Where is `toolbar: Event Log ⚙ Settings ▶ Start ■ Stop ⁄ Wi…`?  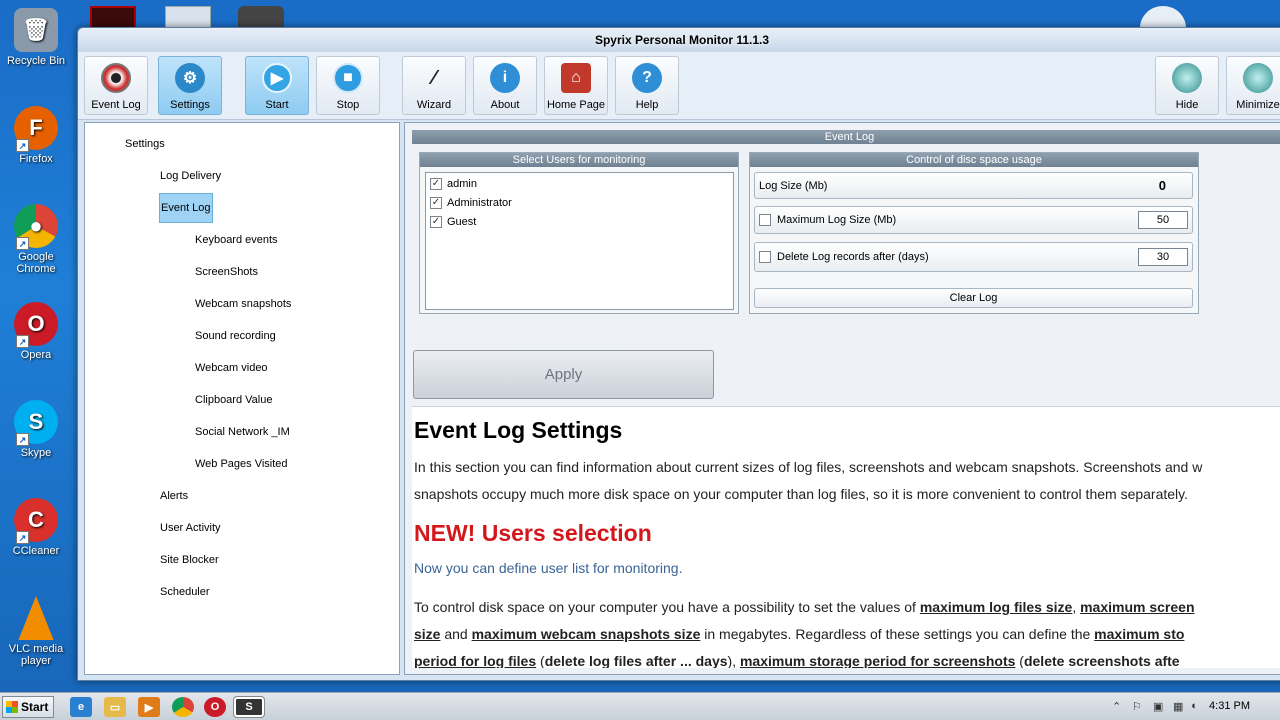 toolbar: Event Log ⚙ Settings ▶ Start ■ Stop ⁄ Wi… is located at coordinates (679, 86).